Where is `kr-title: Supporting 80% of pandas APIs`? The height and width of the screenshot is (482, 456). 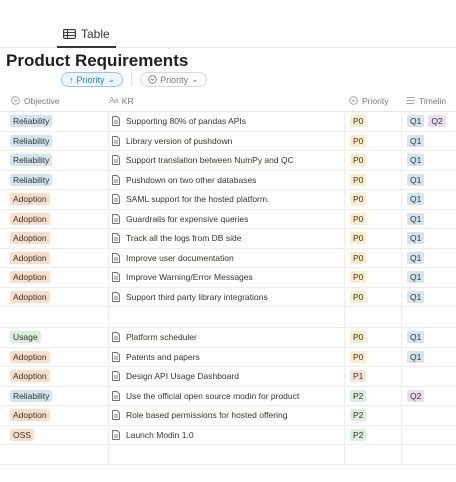 kr-title: Supporting 80% of pandas APIs is located at coordinates (186, 121).